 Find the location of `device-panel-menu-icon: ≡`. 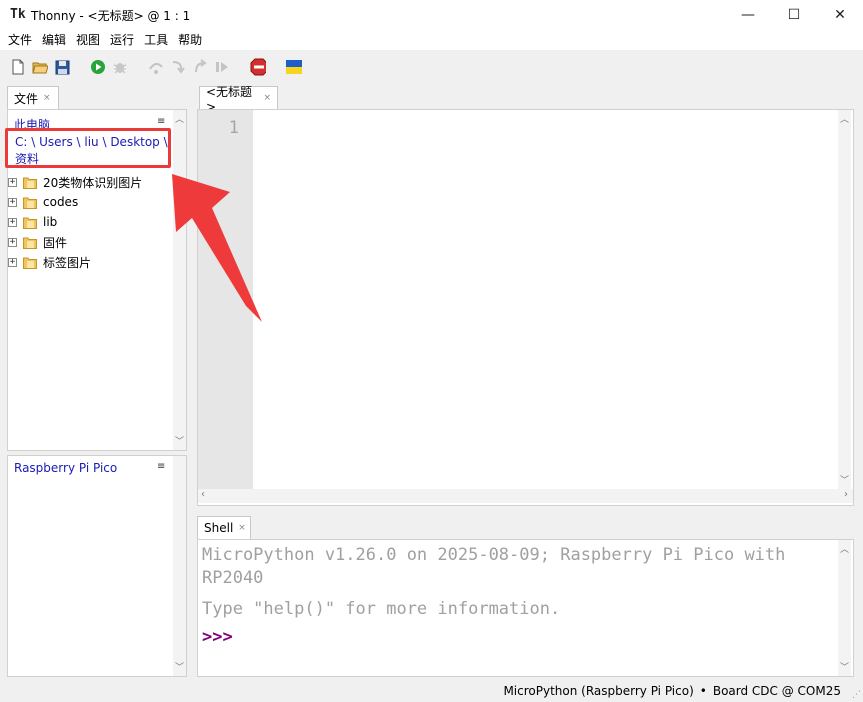

device-panel-menu-icon: ≡ is located at coordinates (161, 466).